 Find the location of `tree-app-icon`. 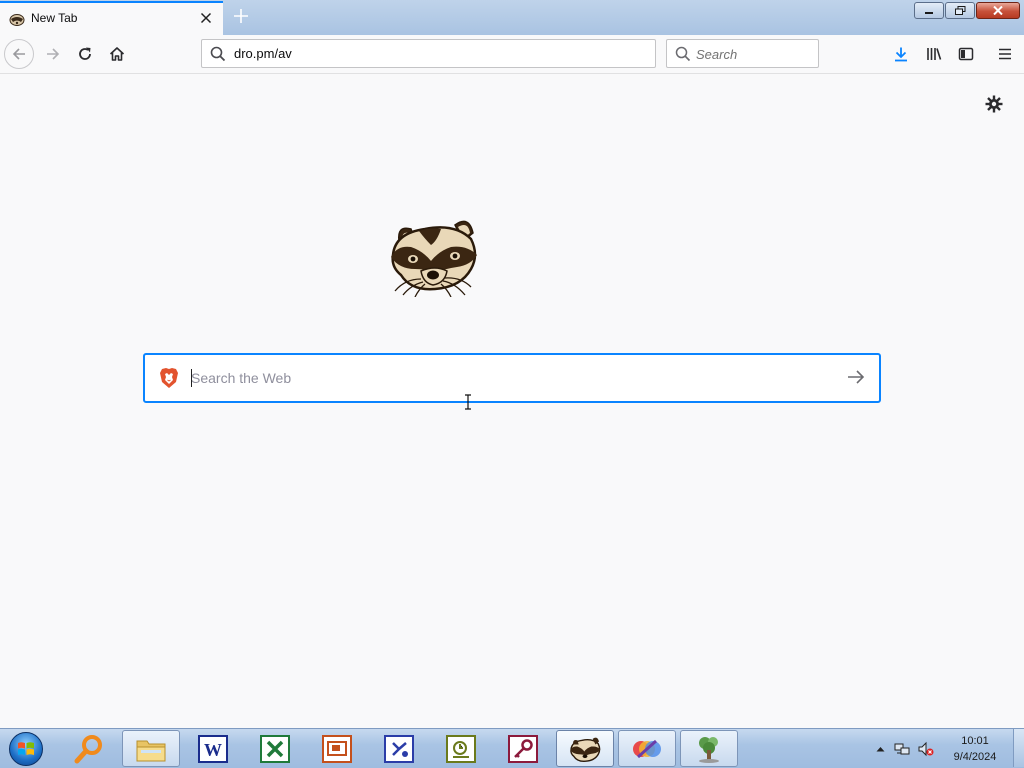

tree-app-icon is located at coordinates (709, 749).